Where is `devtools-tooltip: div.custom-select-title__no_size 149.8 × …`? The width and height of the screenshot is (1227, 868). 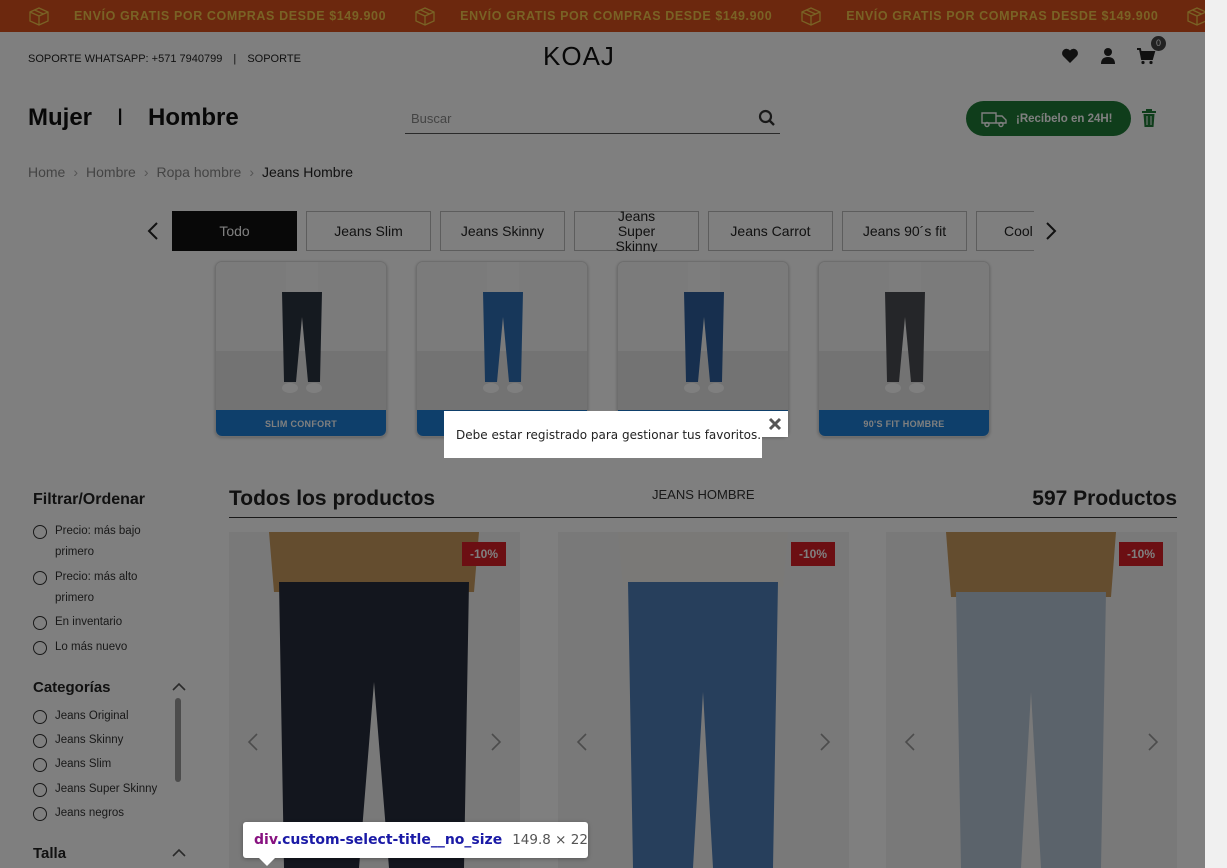
devtools-tooltip: div.custom-select-title__no_size 149.8 × … is located at coordinates (415, 840).